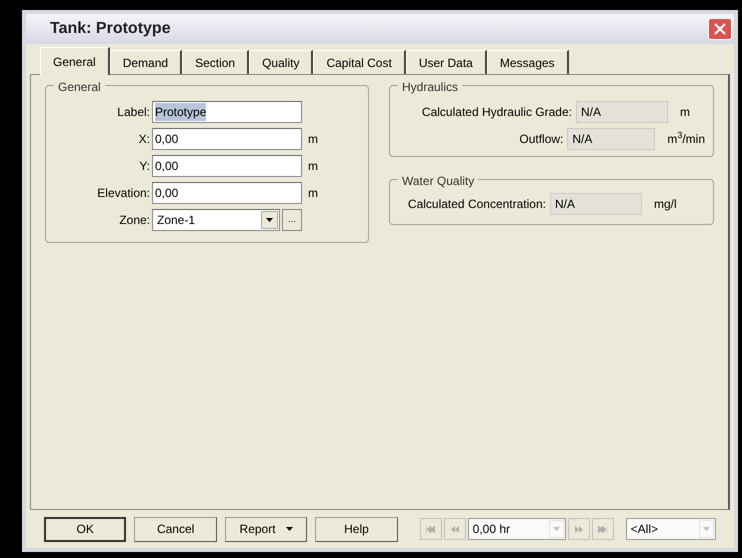 This screenshot has width=742, height=558. What do you see at coordinates (75, 61) in the screenshot?
I see `tab: General` at bounding box center [75, 61].